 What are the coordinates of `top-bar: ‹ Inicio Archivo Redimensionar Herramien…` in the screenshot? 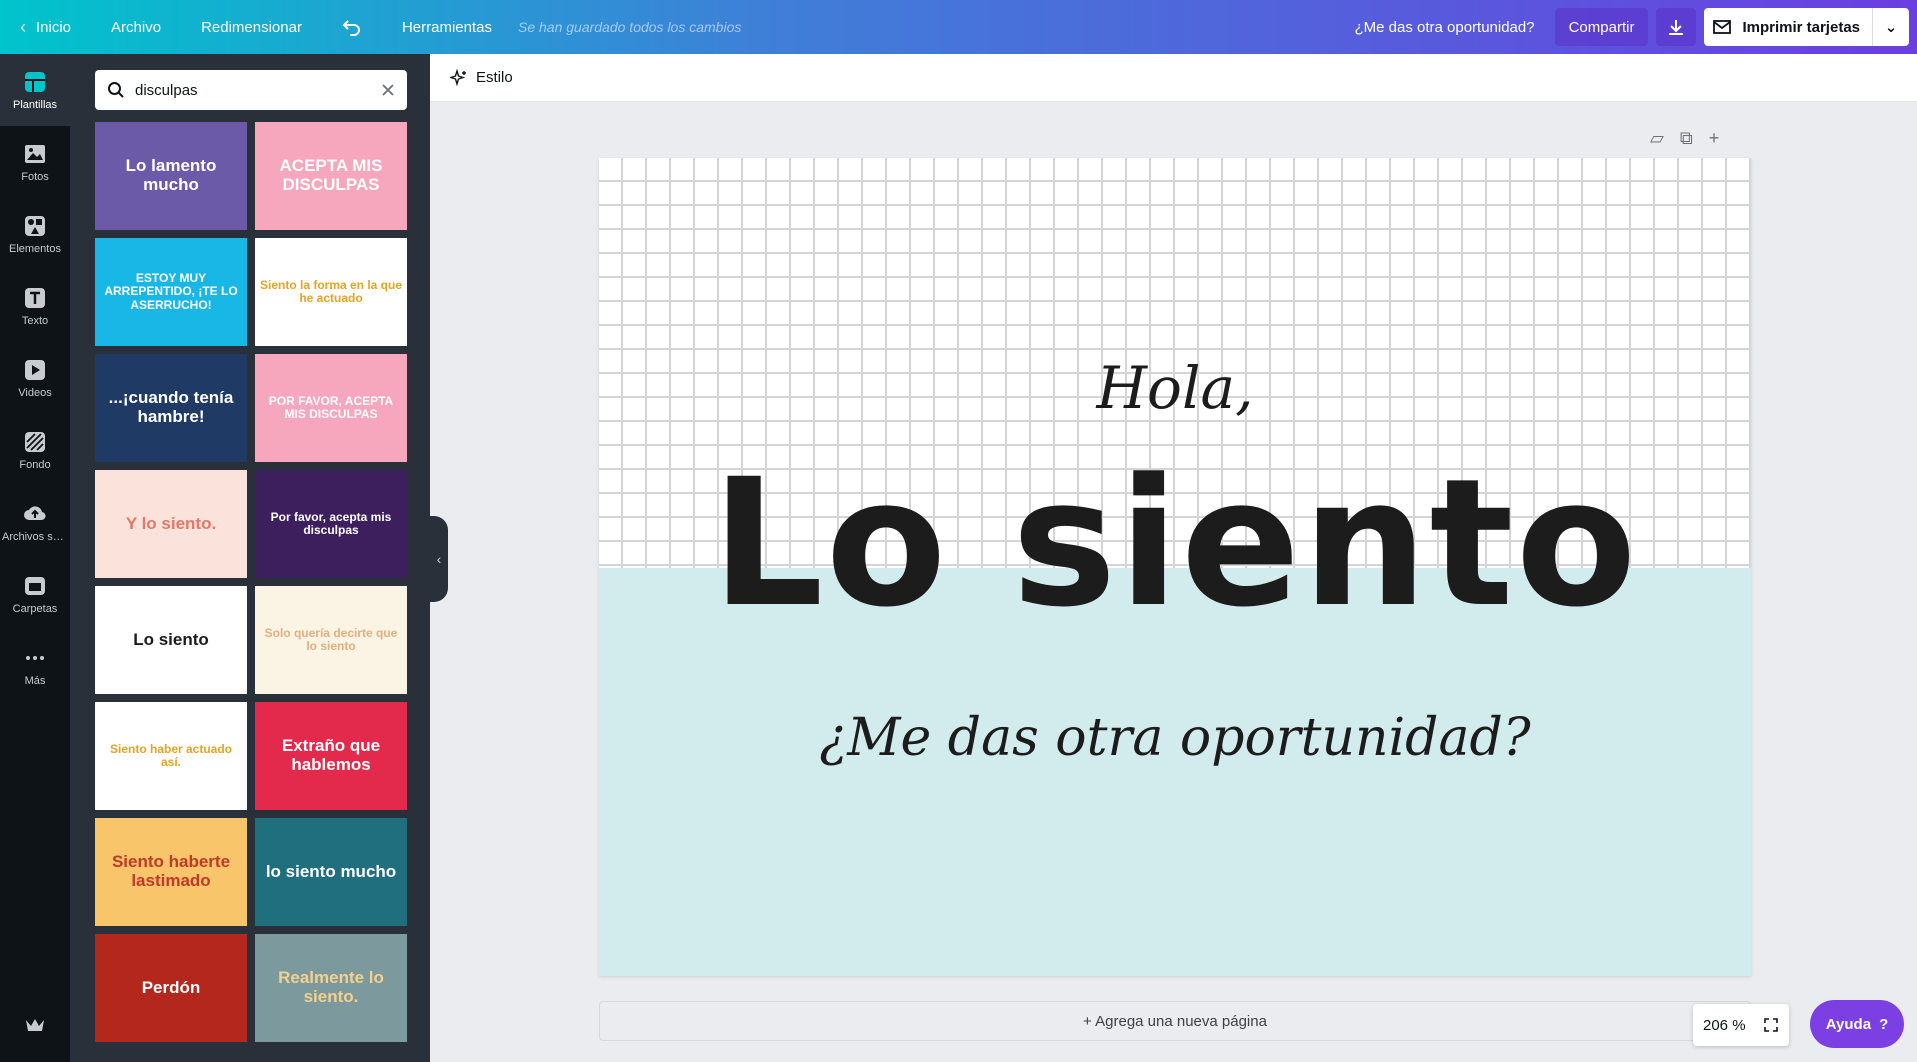 It's located at (958, 27).